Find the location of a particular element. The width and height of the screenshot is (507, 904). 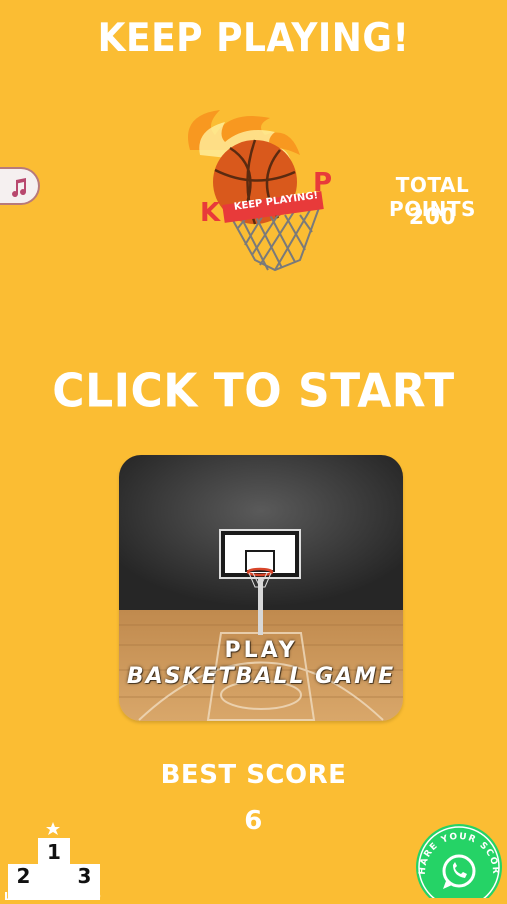

whatsapp-icon: SHARE YOUR SCORE is located at coordinates (456, 860).